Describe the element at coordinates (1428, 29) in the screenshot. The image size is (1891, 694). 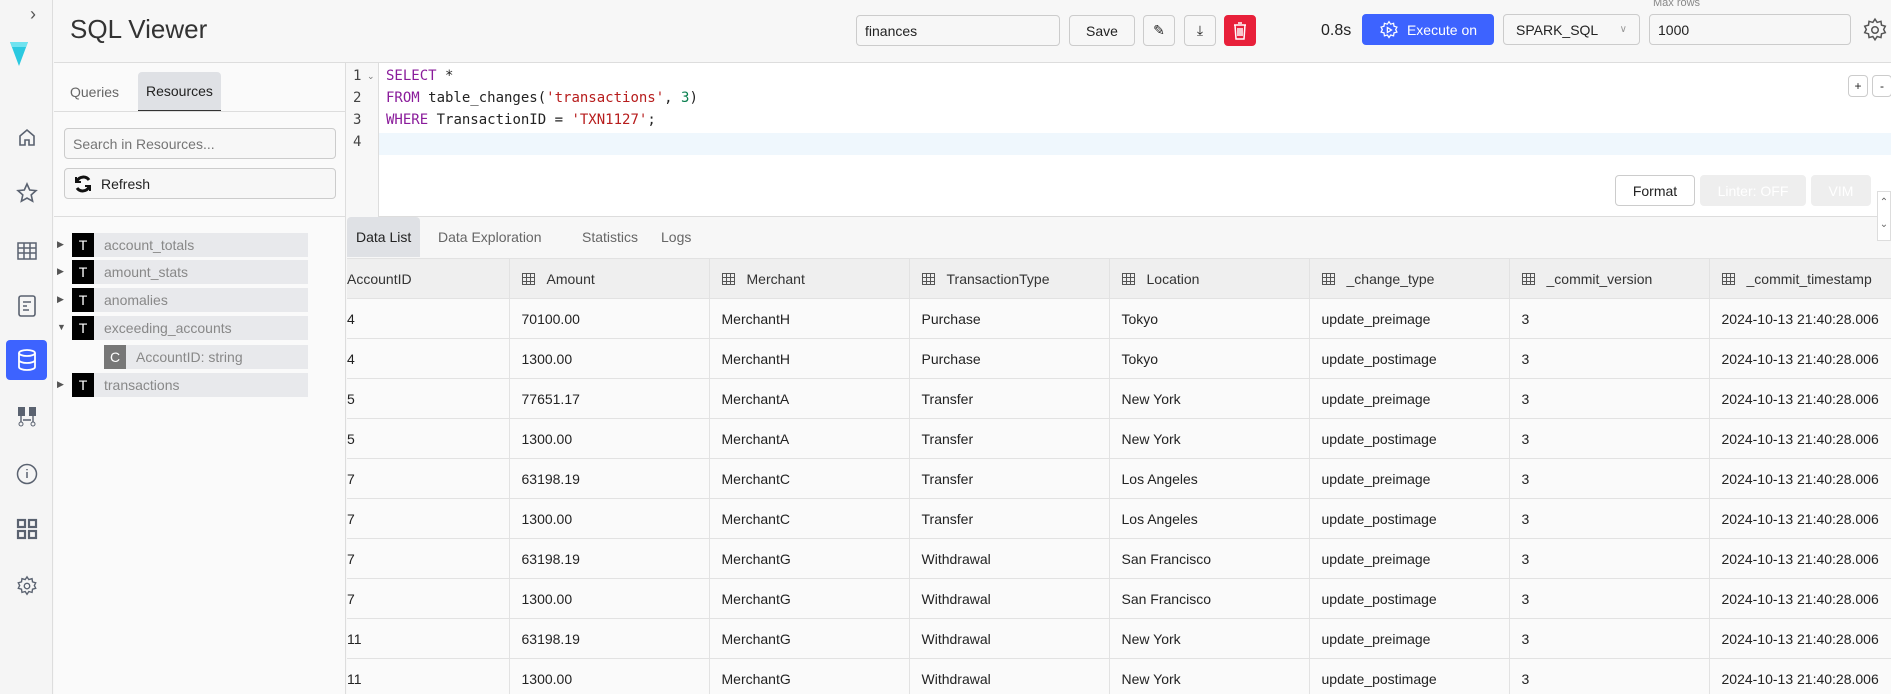
I see `execute-button: Execute on` at that location.